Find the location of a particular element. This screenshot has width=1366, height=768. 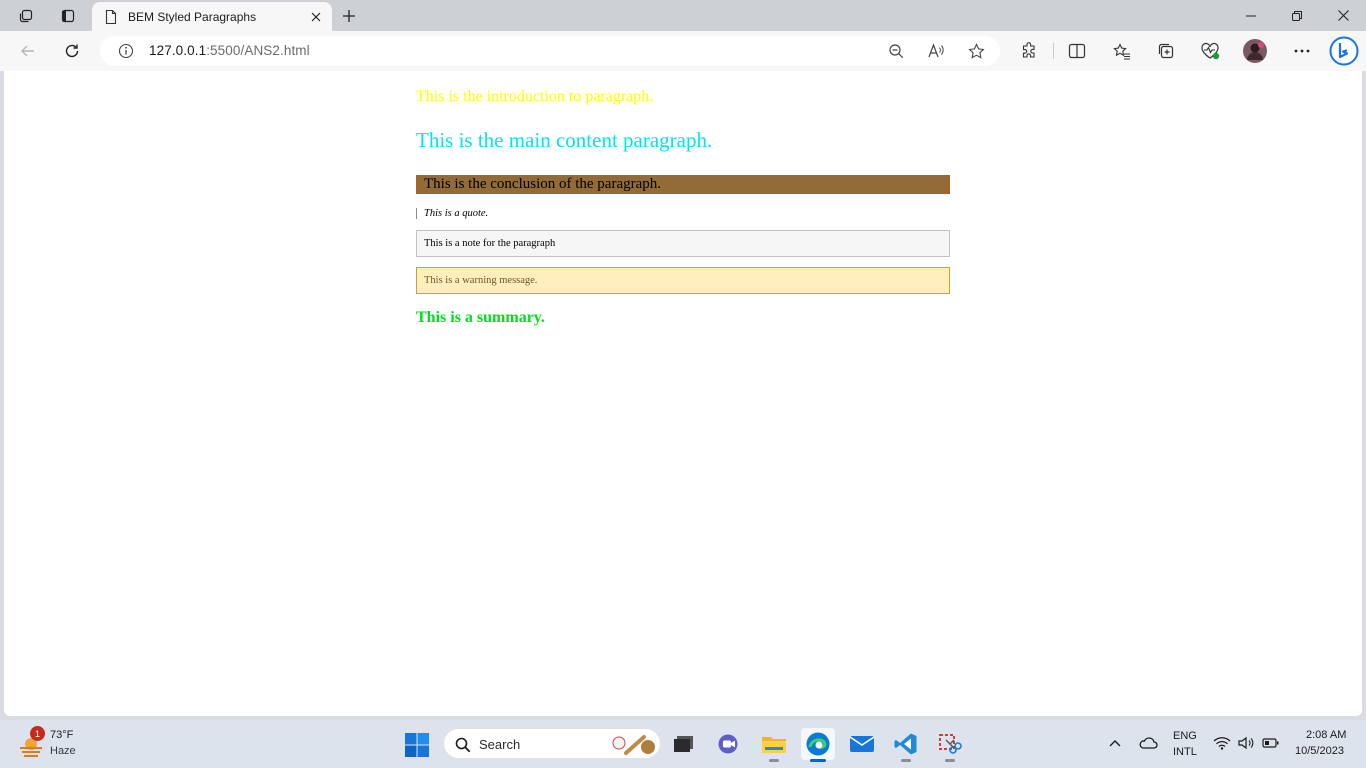

back-button is located at coordinates (28, 51).